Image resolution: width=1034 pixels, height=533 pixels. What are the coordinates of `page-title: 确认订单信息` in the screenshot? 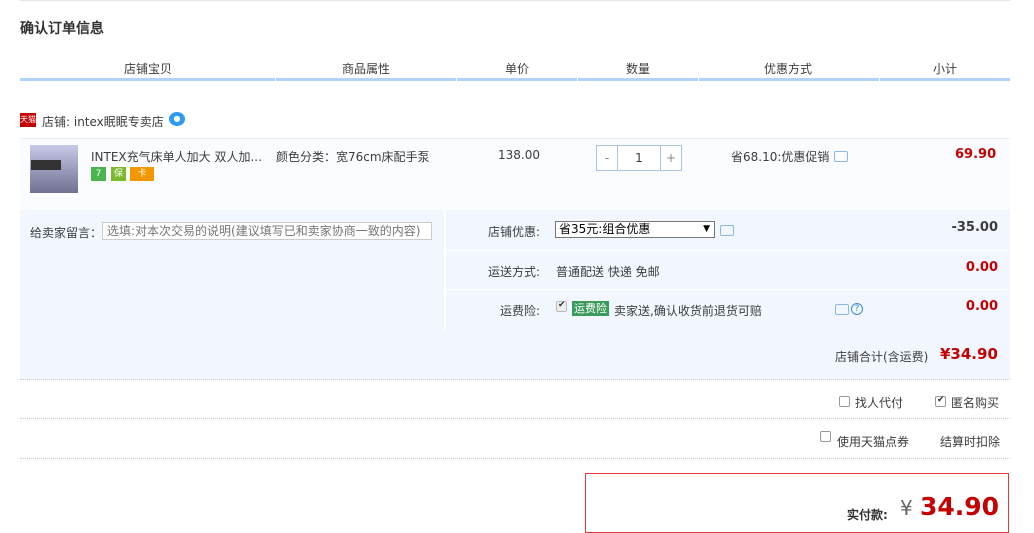 It's located at (62, 29).